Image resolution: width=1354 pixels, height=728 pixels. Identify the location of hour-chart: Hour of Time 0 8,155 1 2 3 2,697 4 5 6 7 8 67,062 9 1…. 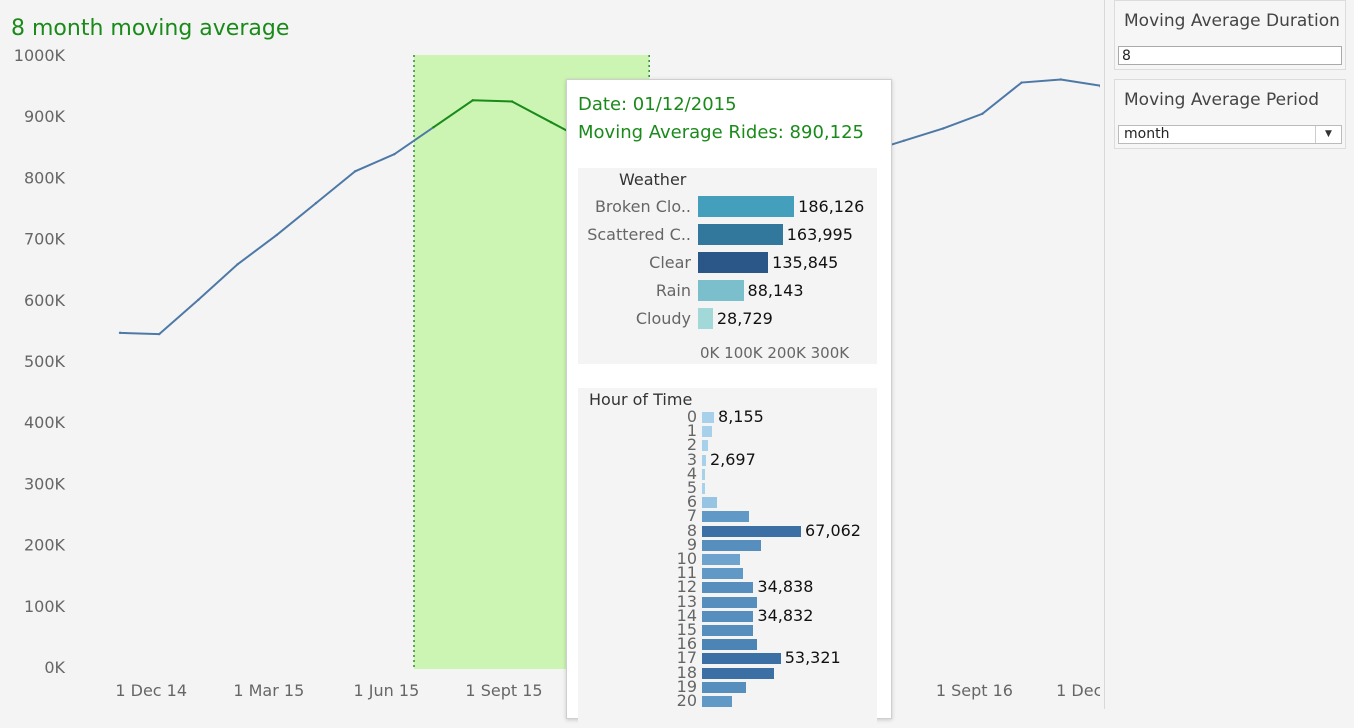
(727, 558).